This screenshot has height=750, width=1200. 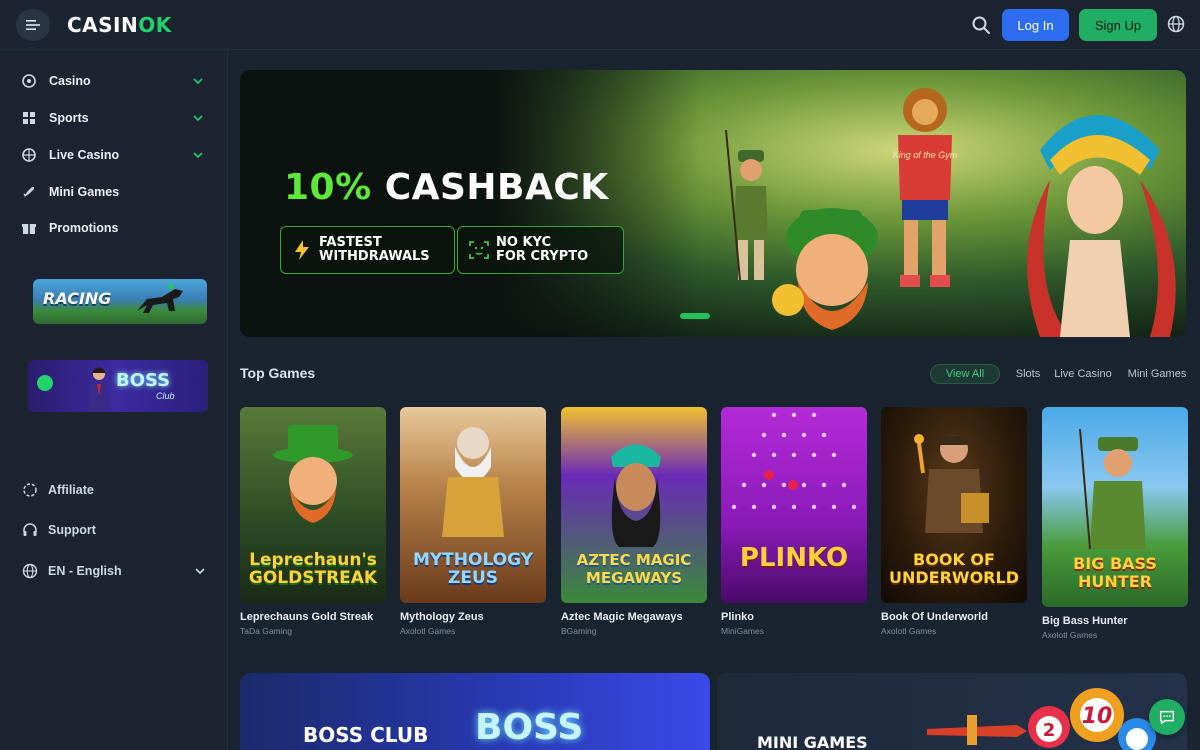 I want to click on game-title-art: BIG BASS HUNTER, so click(x=1115, y=572).